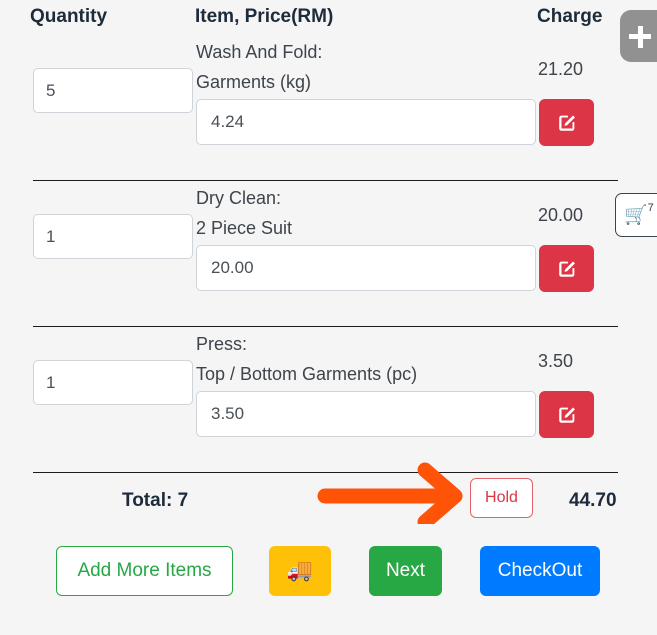 This screenshot has width=657, height=635. I want to click on charge-amount: 20.00, so click(561, 215).